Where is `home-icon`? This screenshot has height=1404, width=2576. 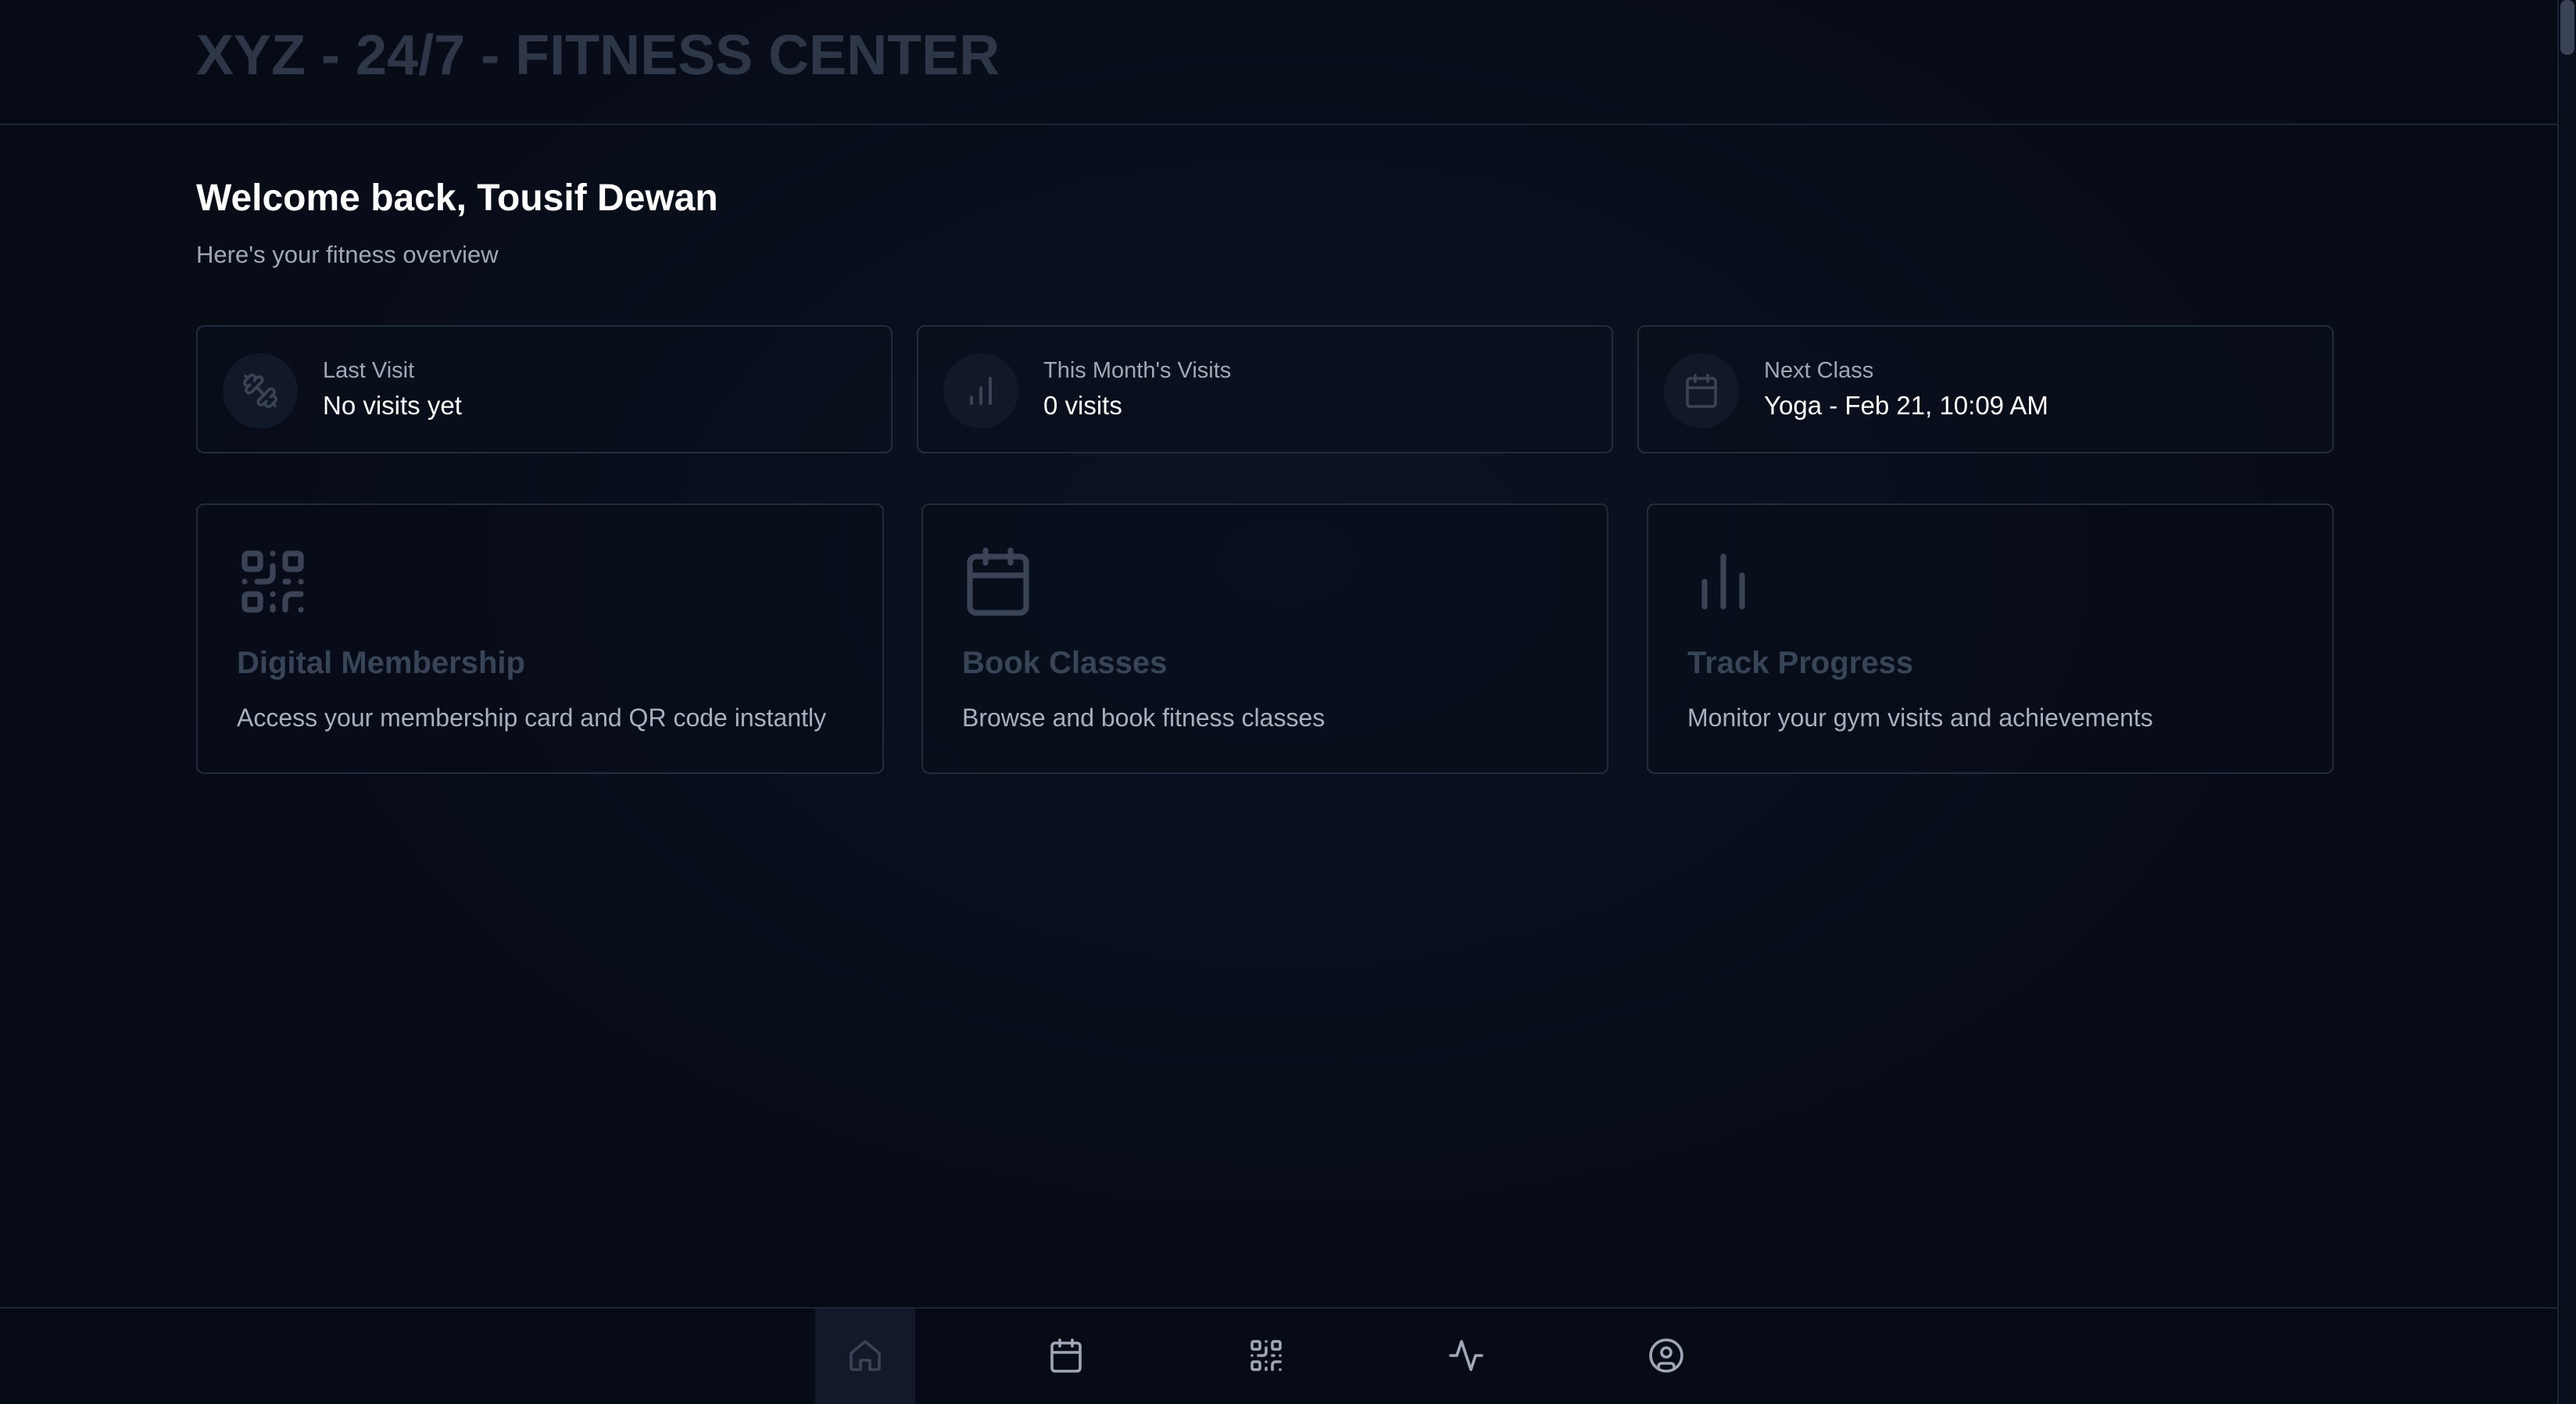
home-icon is located at coordinates (865, 1357).